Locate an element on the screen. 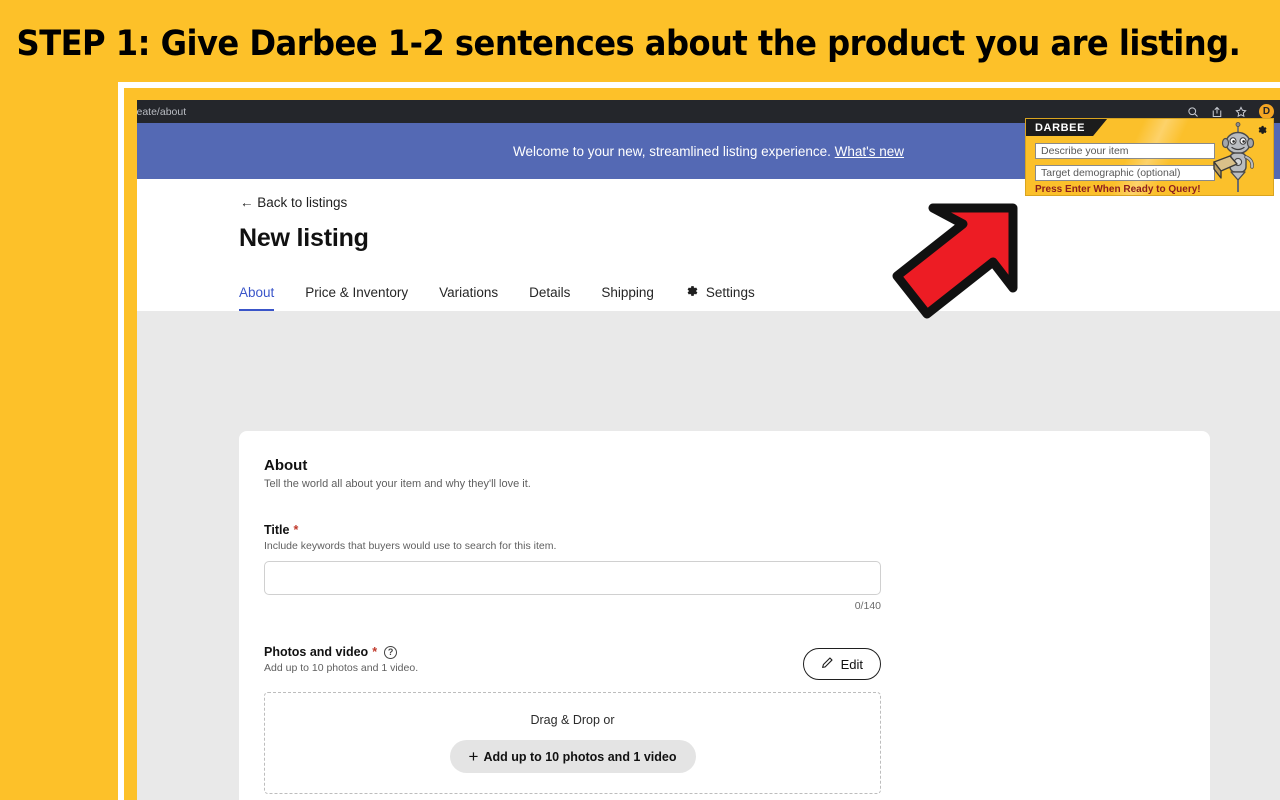 Image resolution: width=1280 pixels, height=800 pixels. tab-price-inventory: Price & Inventory is located at coordinates (356, 298).